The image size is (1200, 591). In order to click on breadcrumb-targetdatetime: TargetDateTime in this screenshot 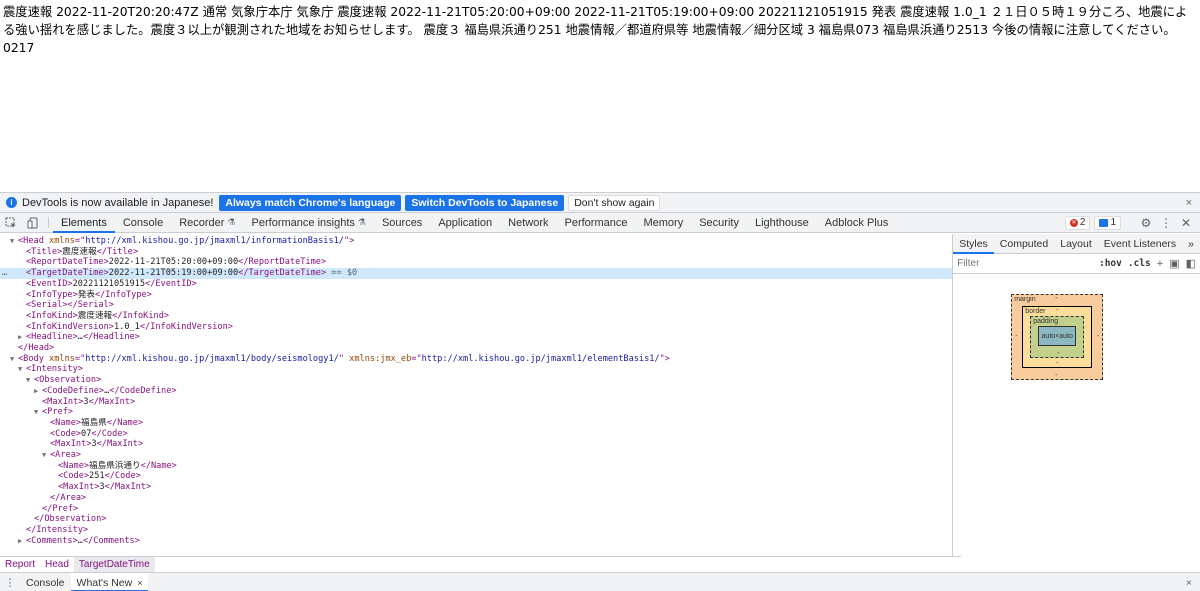, I will do `click(114, 564)`.